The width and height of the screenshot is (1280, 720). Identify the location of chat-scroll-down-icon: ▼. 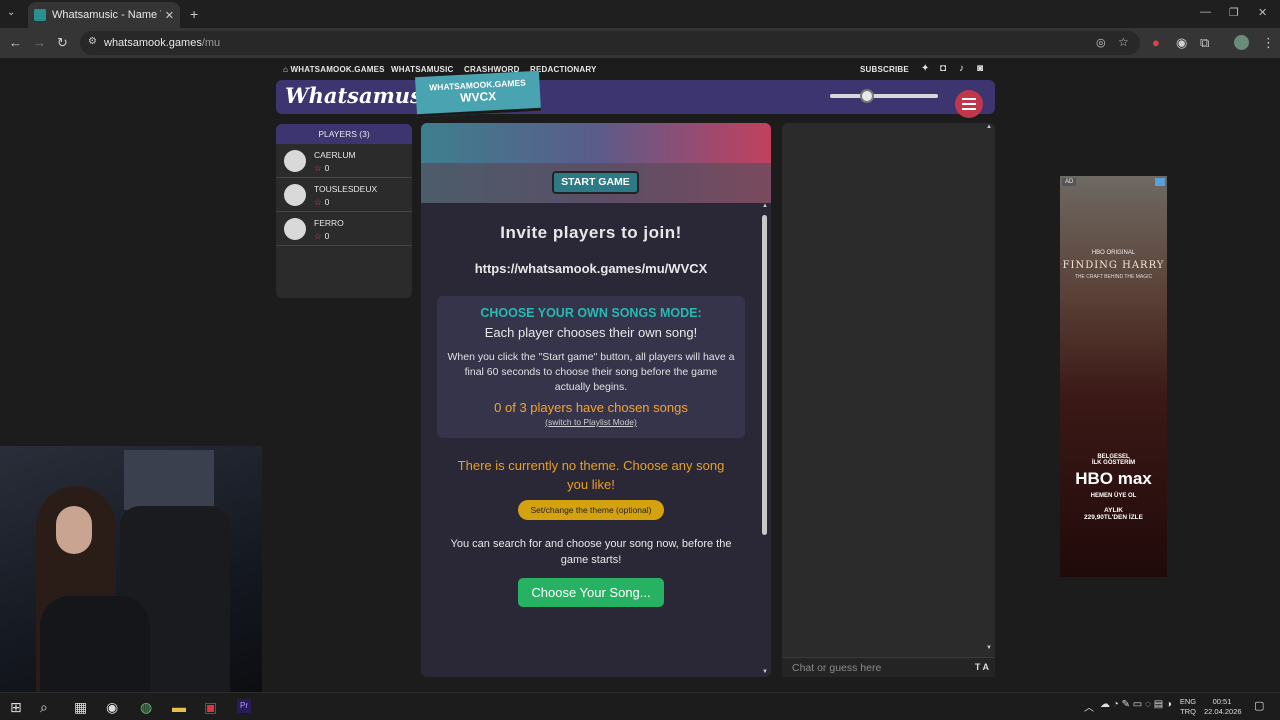
(989, 648).